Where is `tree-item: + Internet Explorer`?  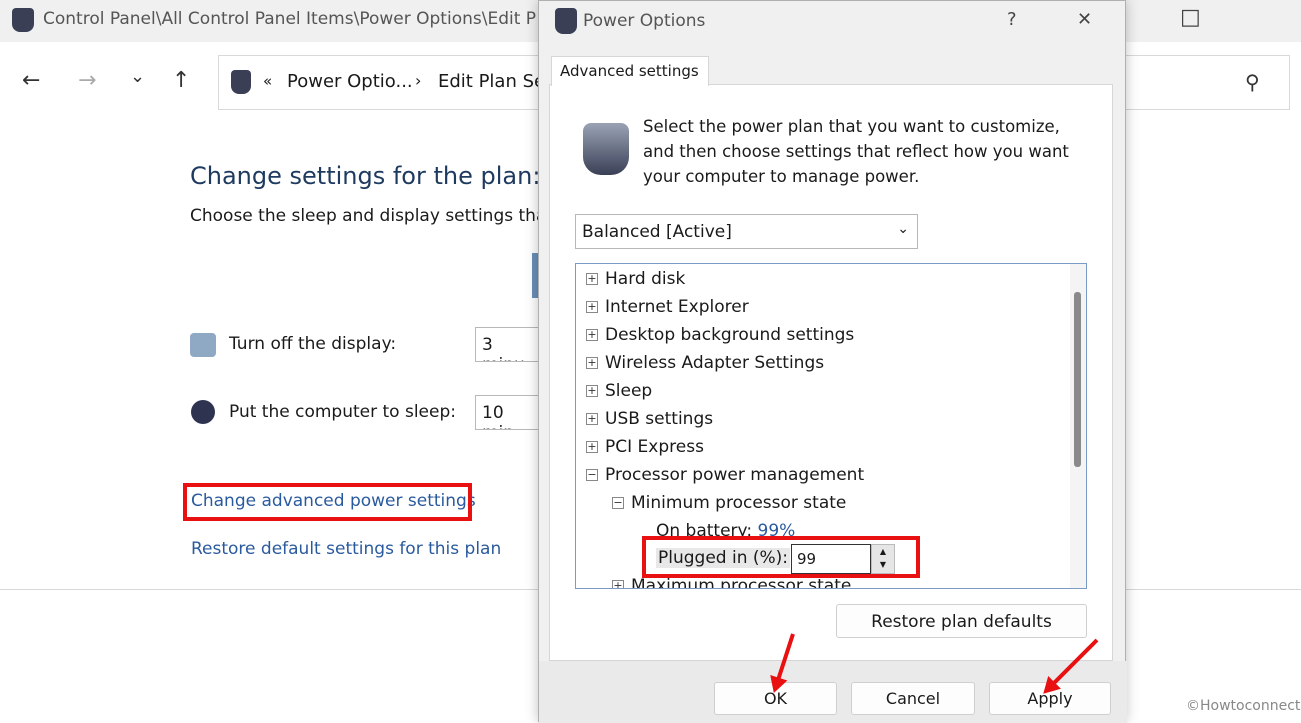
tree-item: + Internet Explorer is located at coordinates (667, 307).